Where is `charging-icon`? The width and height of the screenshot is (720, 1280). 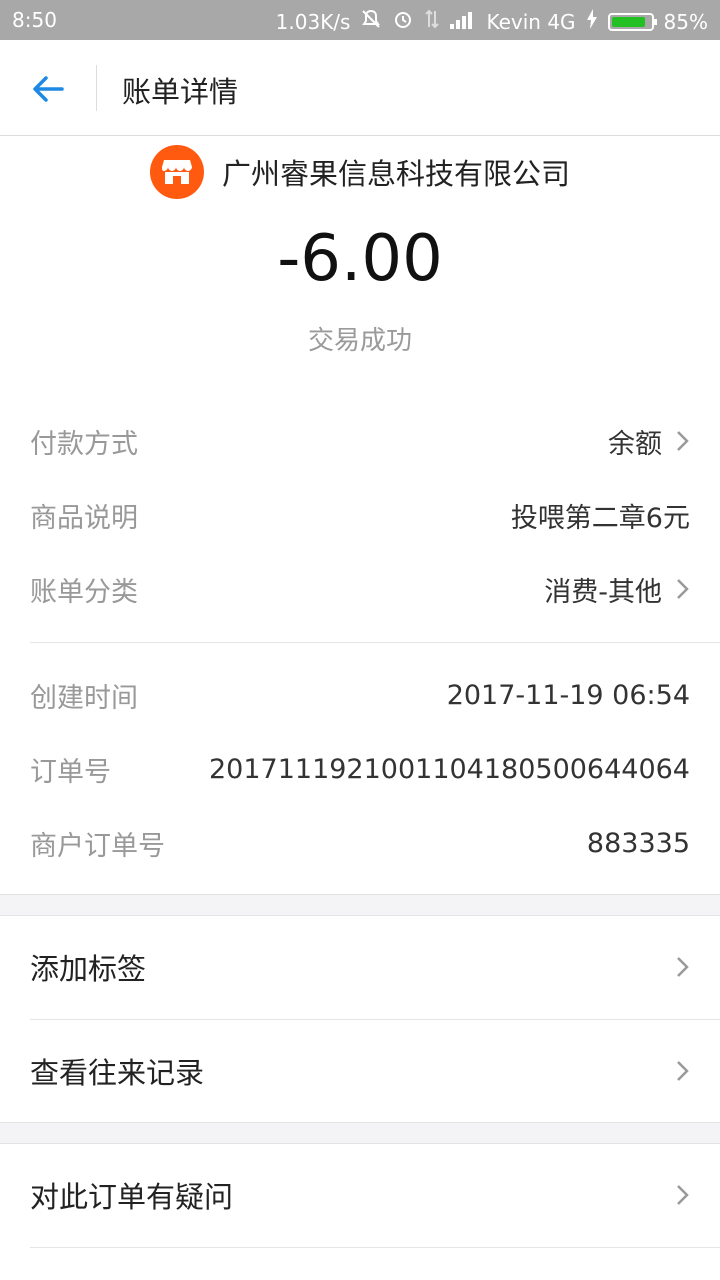 charging-icon is located at coordinates (592, 21).